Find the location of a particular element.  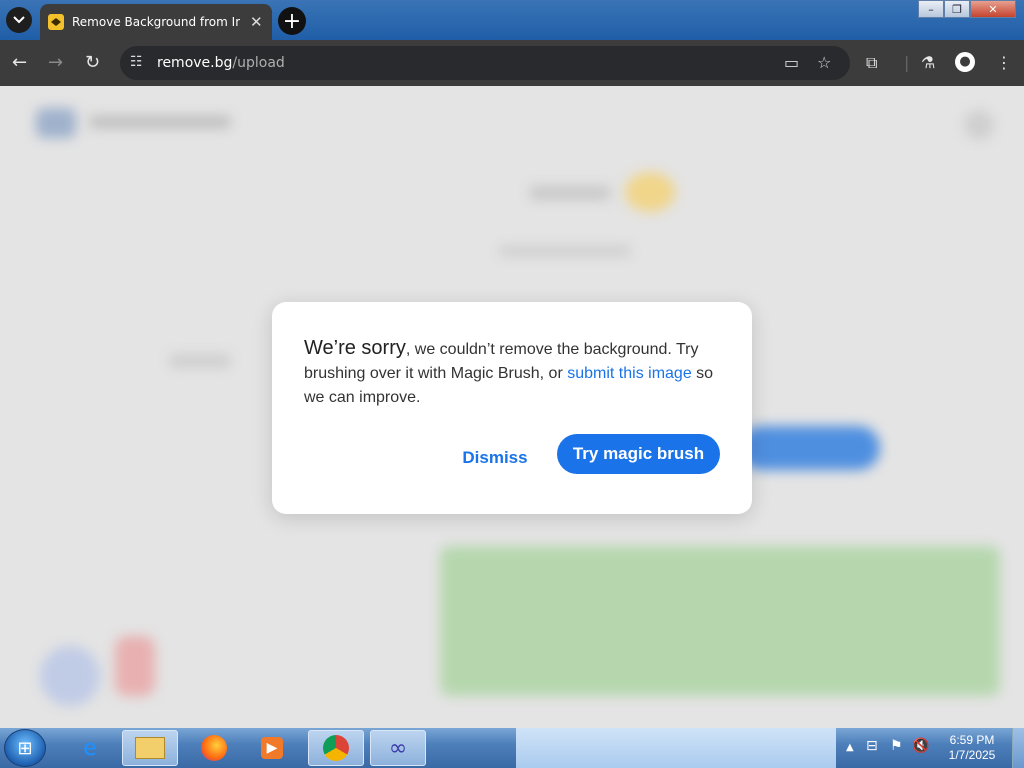

blurred-menu is located at coordinates (979, 125).